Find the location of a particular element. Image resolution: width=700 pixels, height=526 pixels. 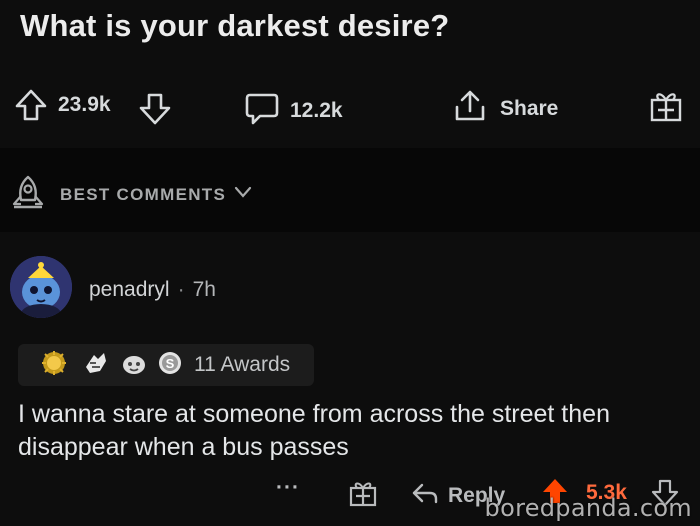

downvote-arrow-icon is located at coordinates (155, 111).